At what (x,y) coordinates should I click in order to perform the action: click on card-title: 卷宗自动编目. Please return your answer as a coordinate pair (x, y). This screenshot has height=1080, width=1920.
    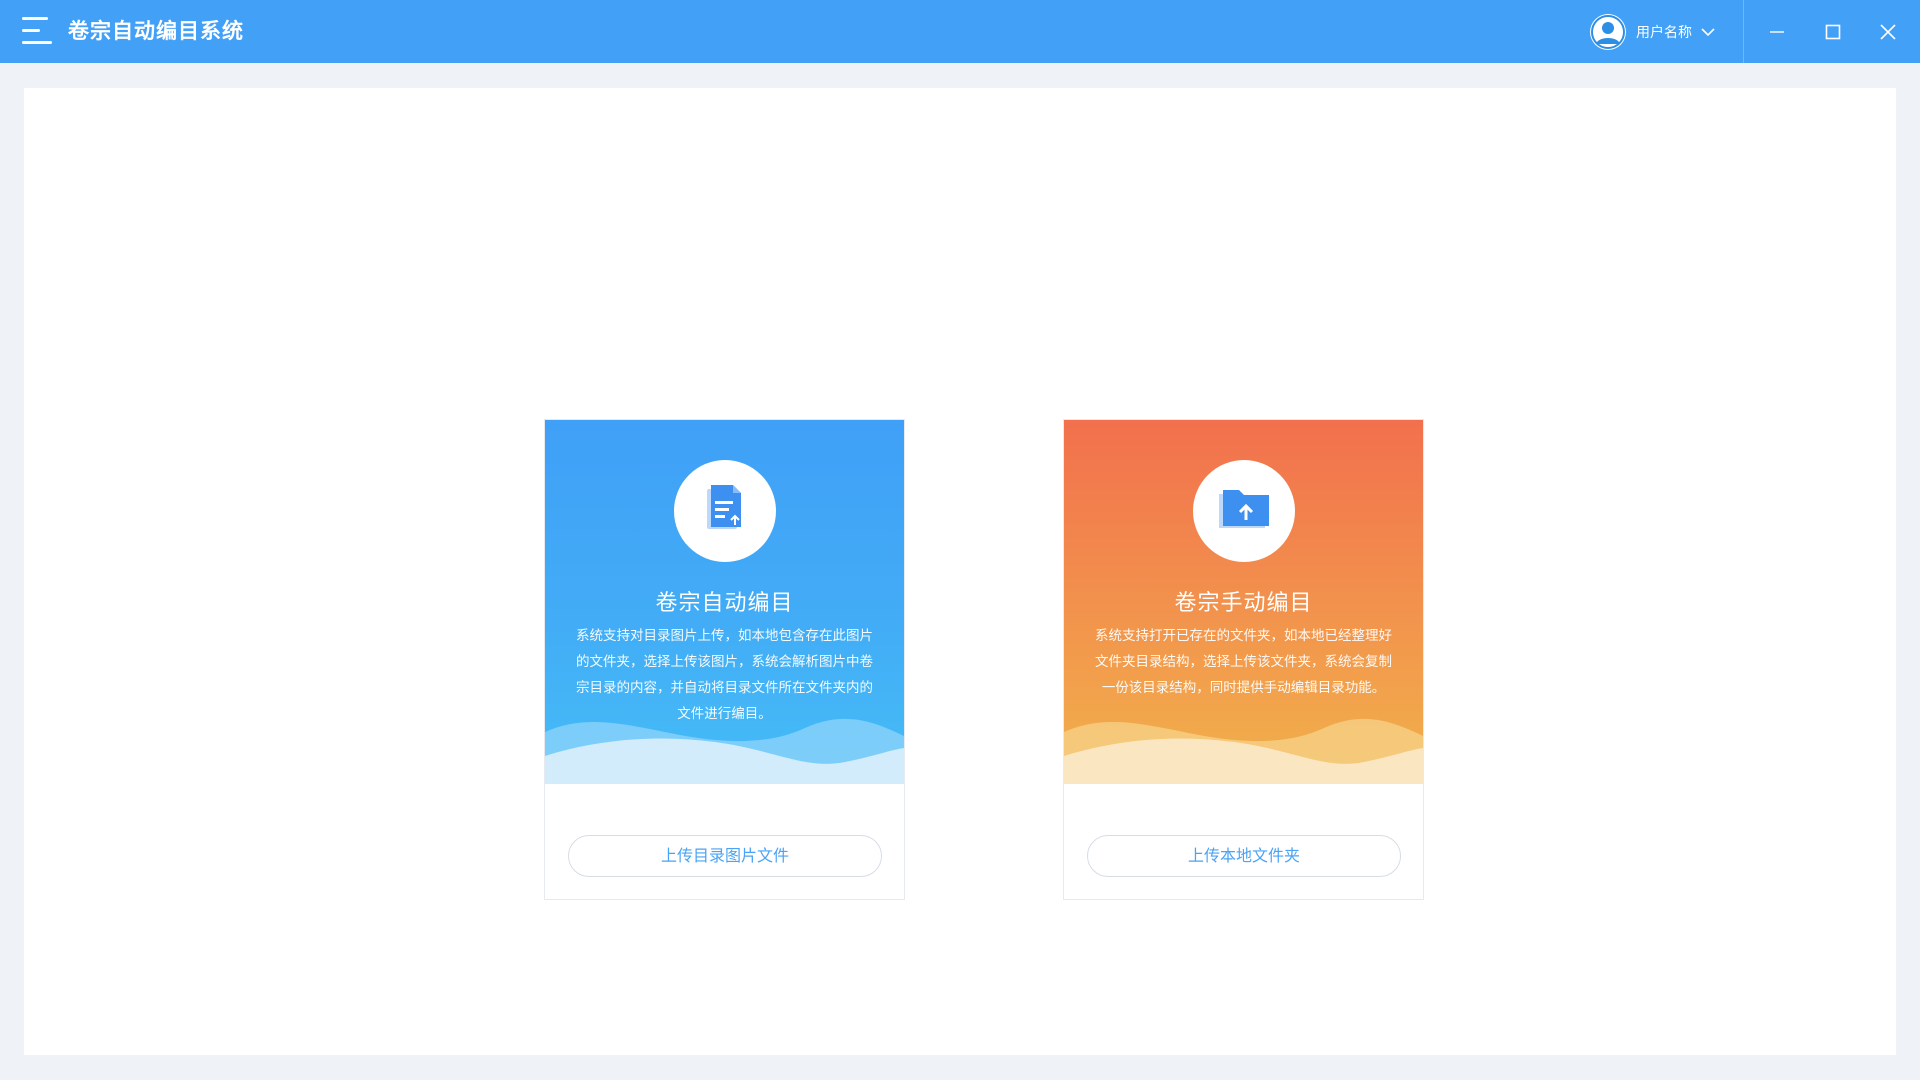
    Looking at the image, I should click on (724, 603).